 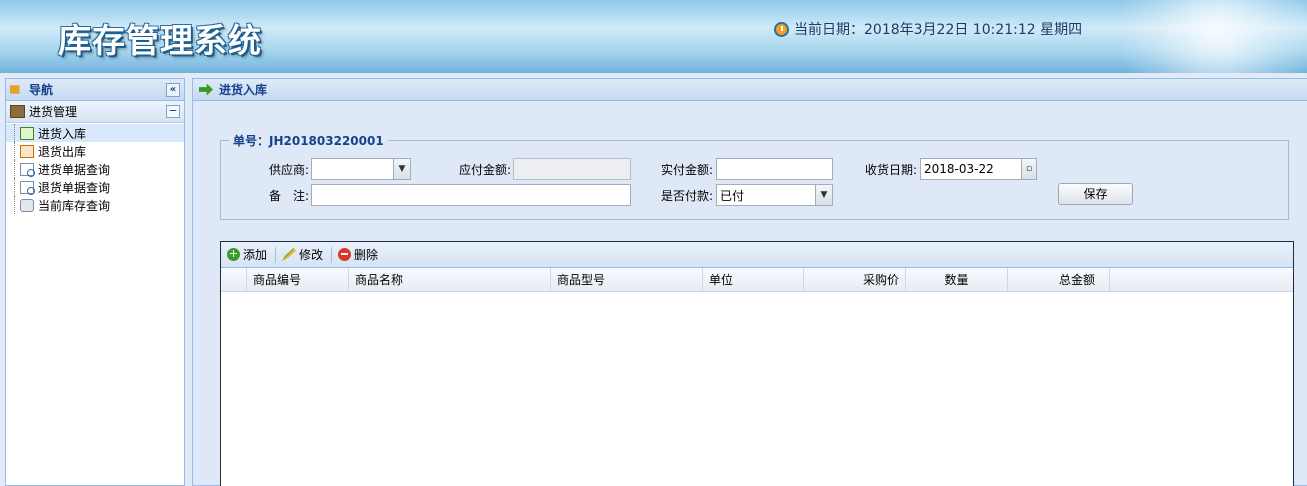 What do you see at coordinates (41, 90) in the screenshot?
I see `navigation-title: 导航` at bounding box center [41, 90].